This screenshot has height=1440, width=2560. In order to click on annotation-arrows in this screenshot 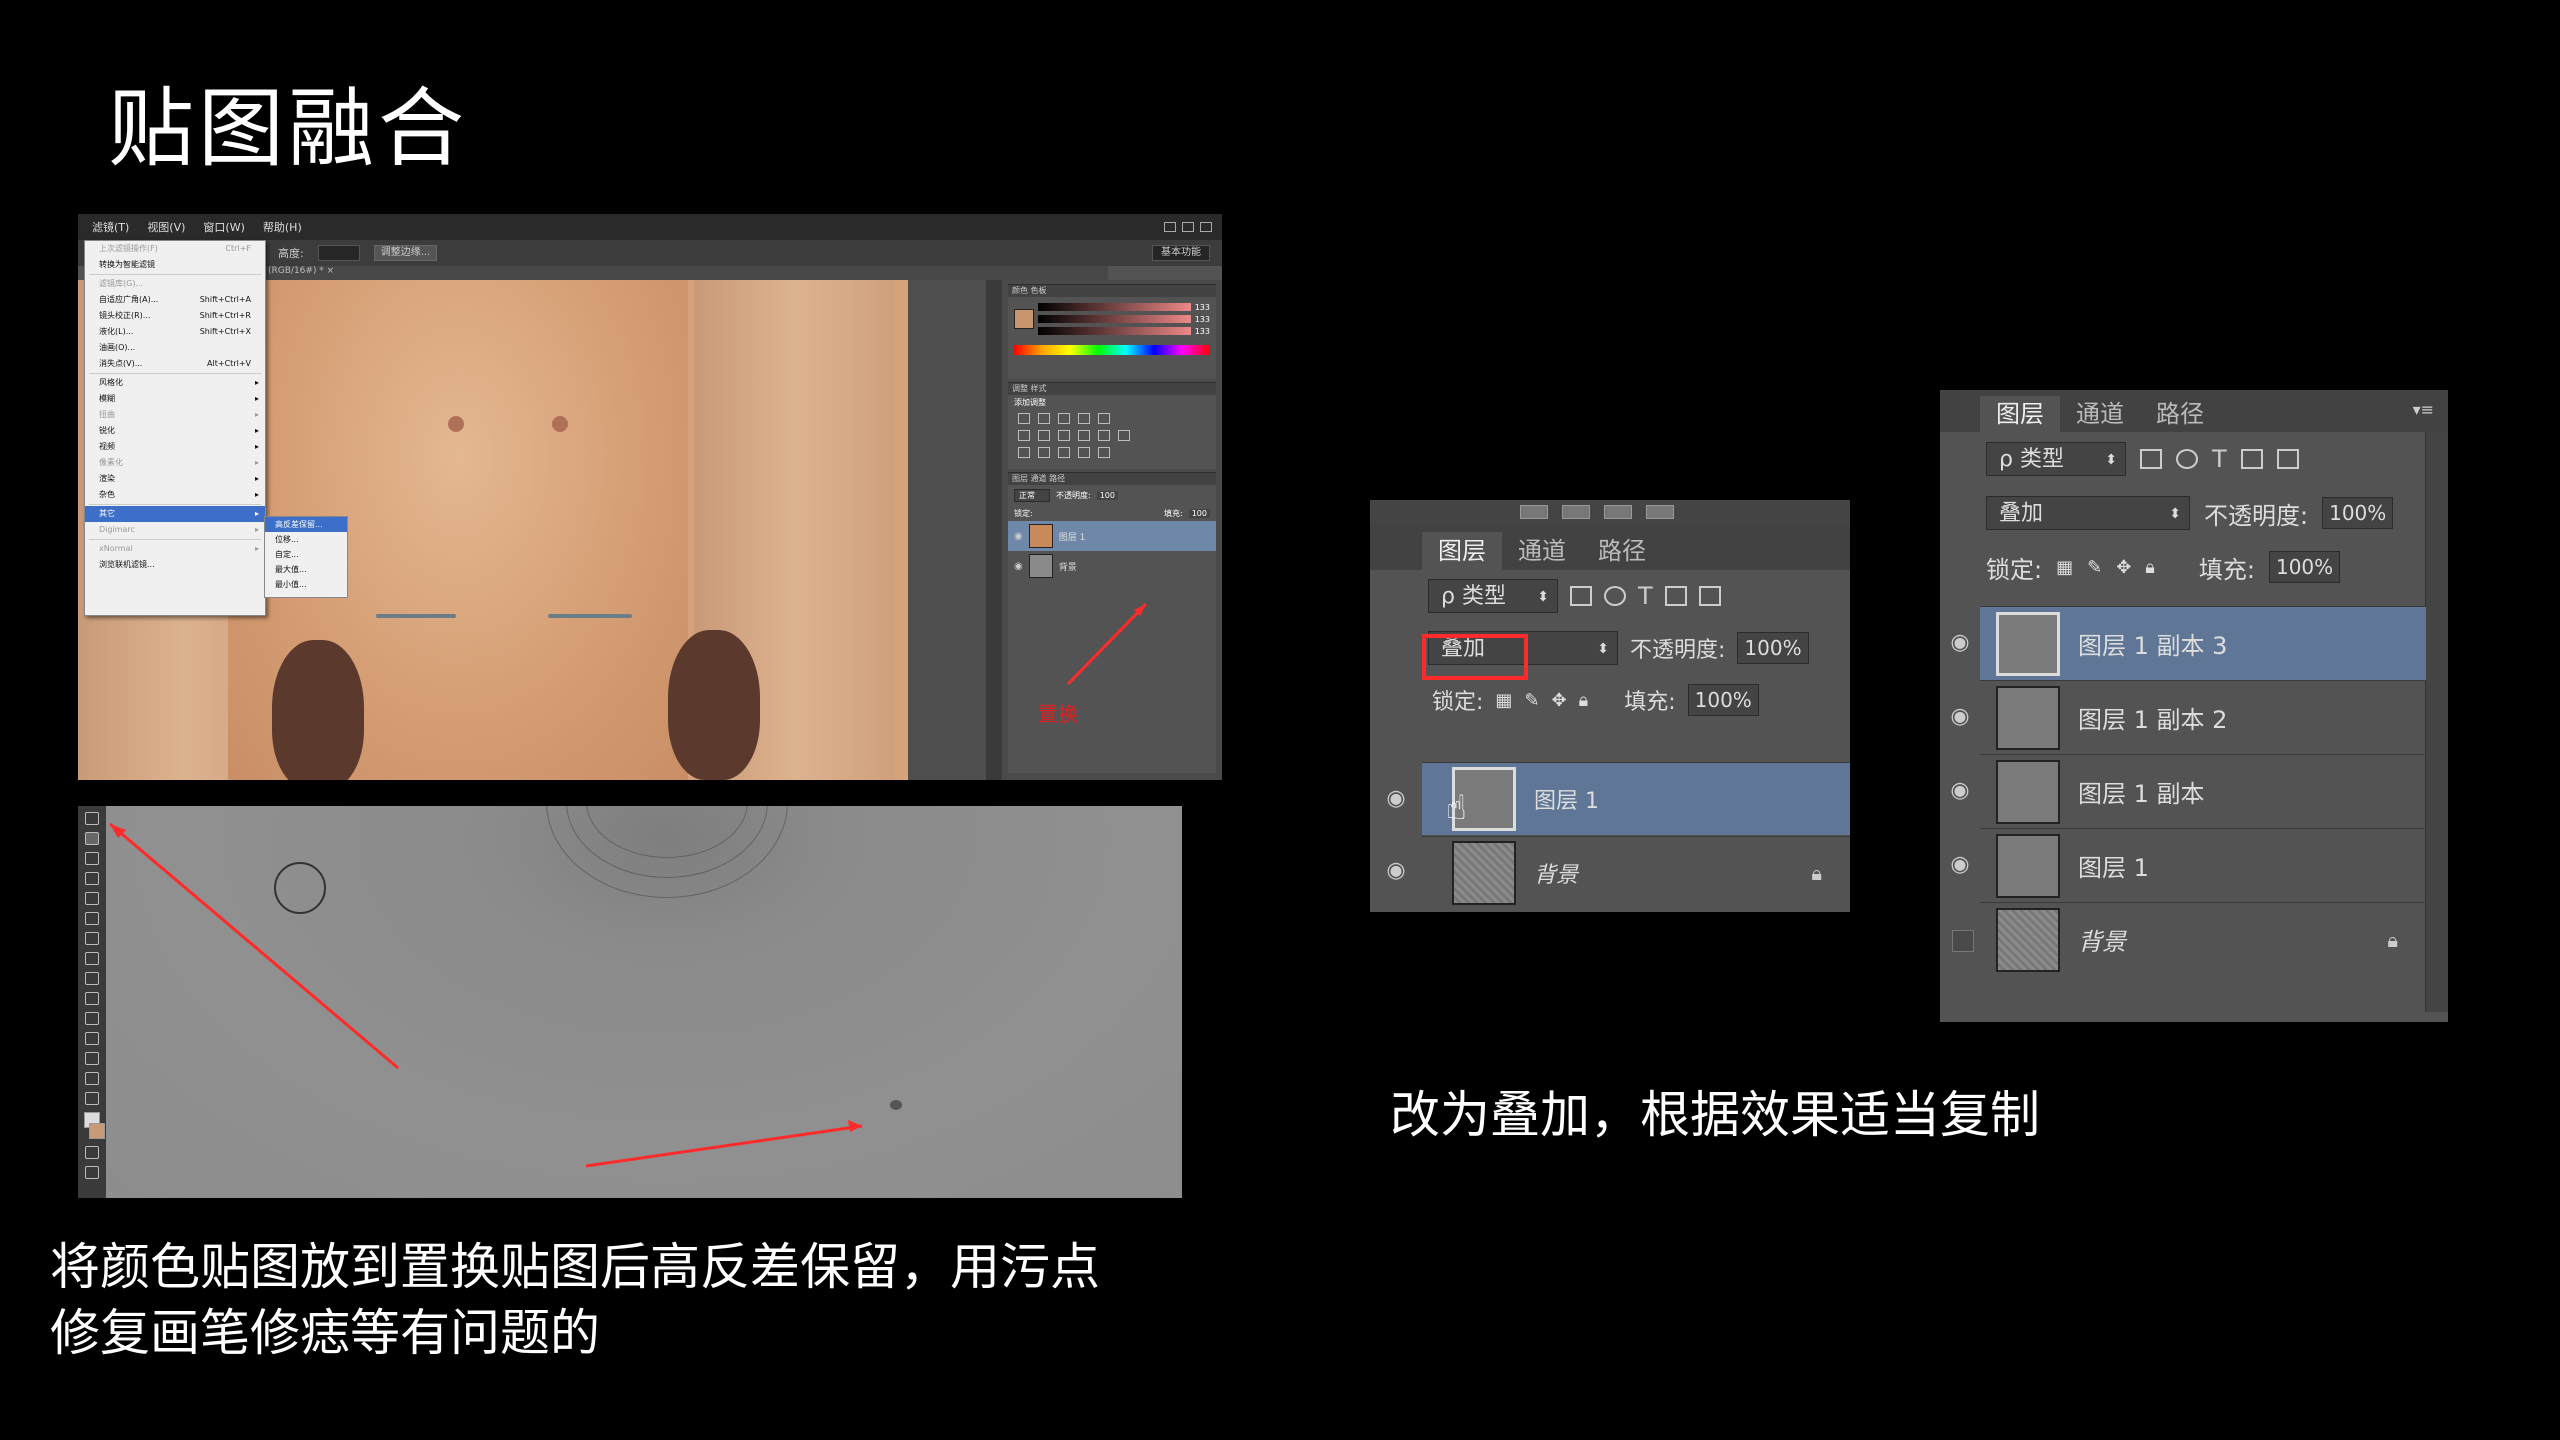, I will do `click(486, 995)`.